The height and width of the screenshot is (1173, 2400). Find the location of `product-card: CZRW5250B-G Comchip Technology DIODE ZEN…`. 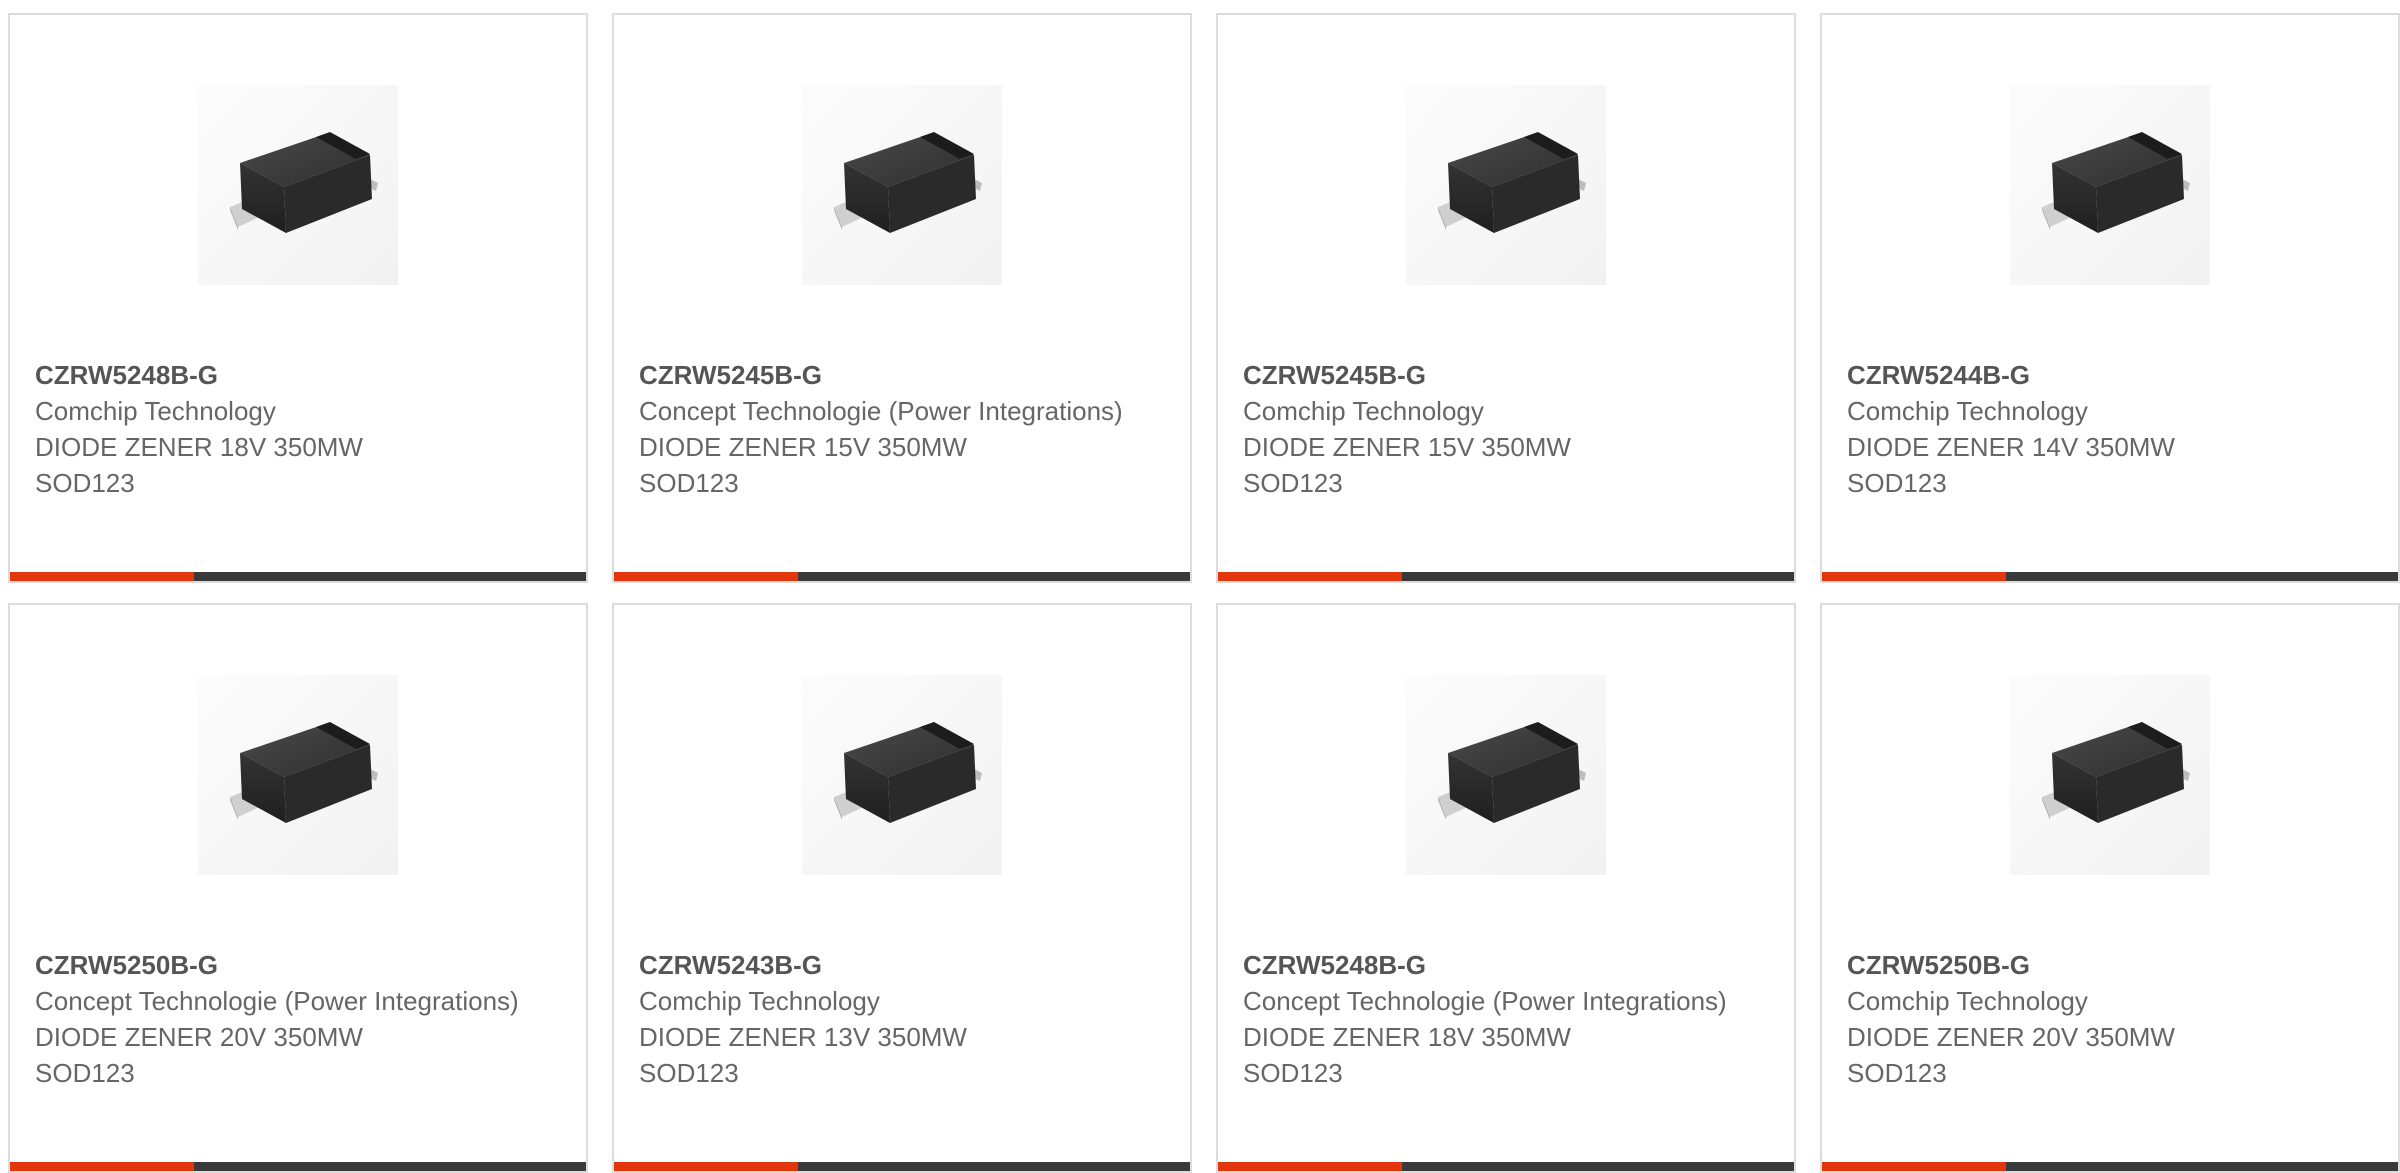

product-card: CZRW5250B-G Comchip Technology DIODE ZEN… is located at coordinates (2110, 888).